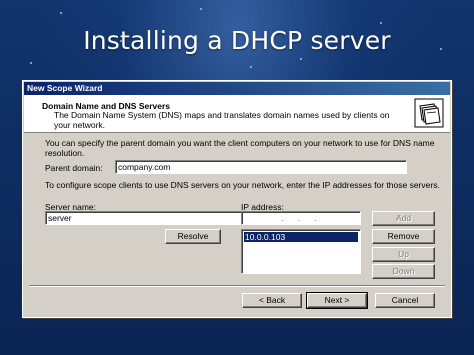  What do you see at coordinates (403, 254) in the screenshot?
I see `up-button: Up` at bounding box center [403, 254].